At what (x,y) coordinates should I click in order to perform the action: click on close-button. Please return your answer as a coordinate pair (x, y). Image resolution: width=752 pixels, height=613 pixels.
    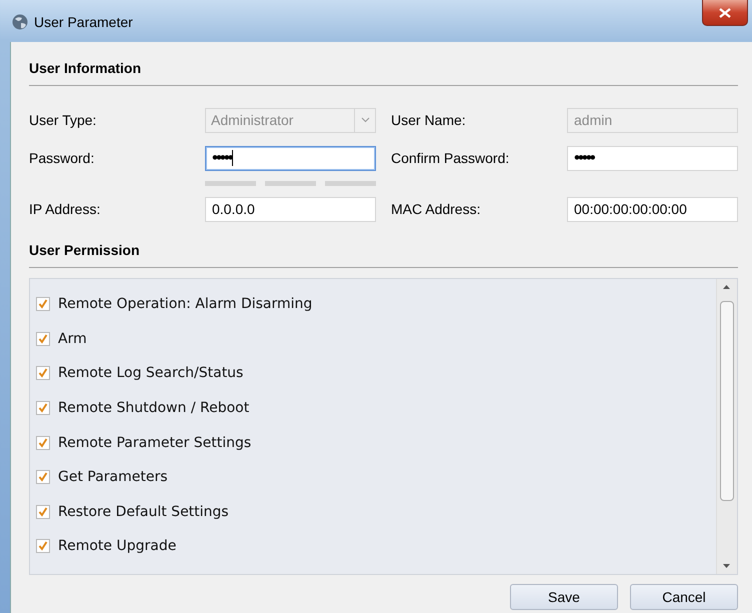
    Looking at the image, I should click on (725, 13).